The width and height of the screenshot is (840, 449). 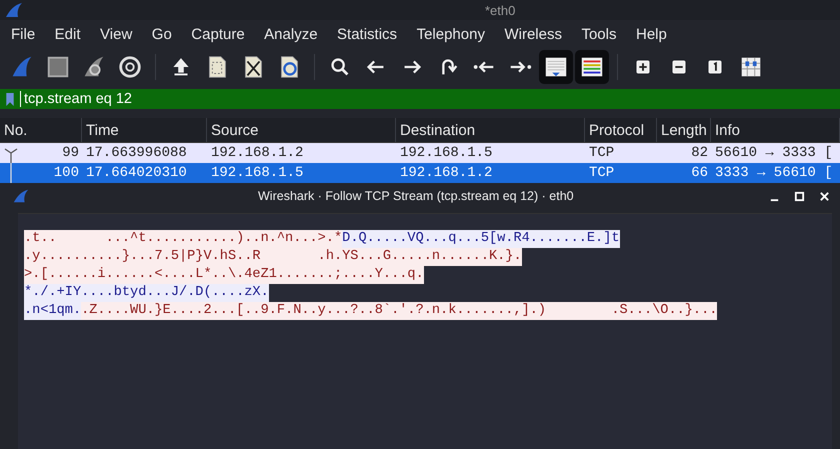 What do you see at coordinates (367, 34) in the screenshot?
I see `menu-item: Statistics` at bounding box center [367, 34].